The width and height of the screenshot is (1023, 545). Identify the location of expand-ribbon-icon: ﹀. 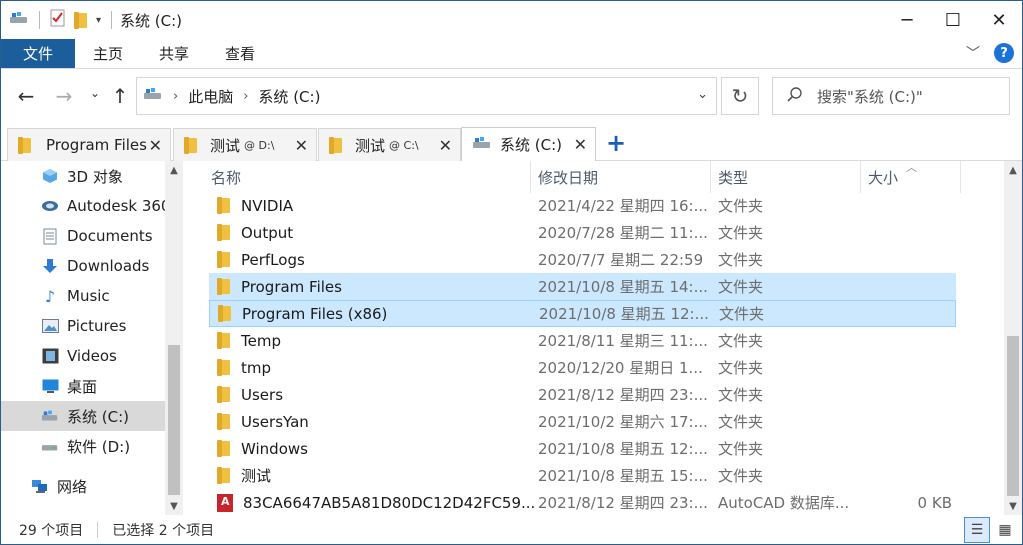
(973, 53).